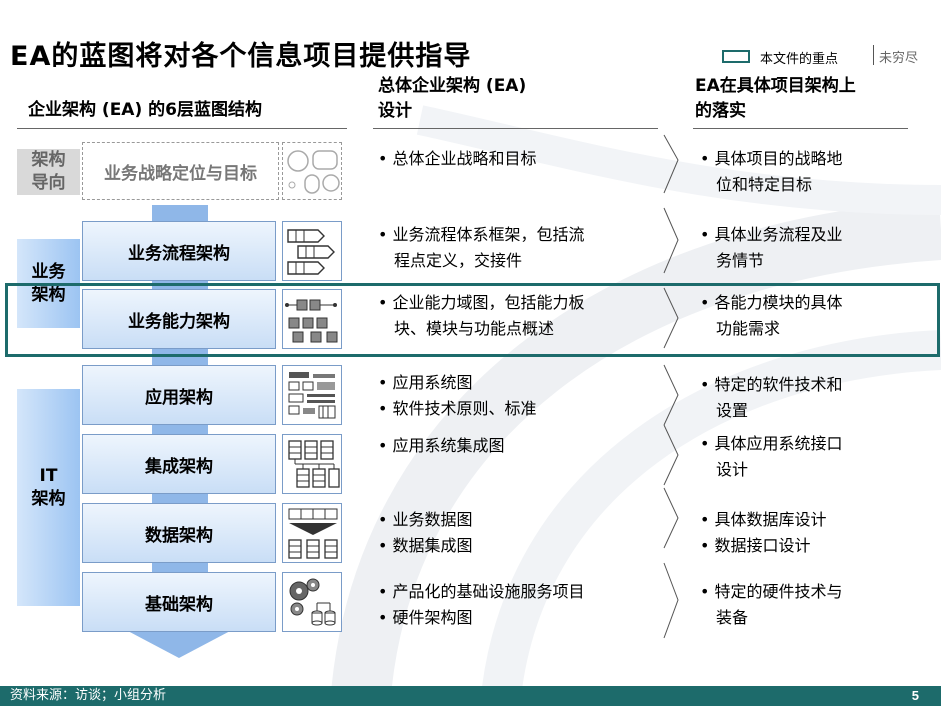 This screenshot has height=706, width=941. I want to click on overall-header-line1: 总体企业架构 (EA), so click(452, 86).